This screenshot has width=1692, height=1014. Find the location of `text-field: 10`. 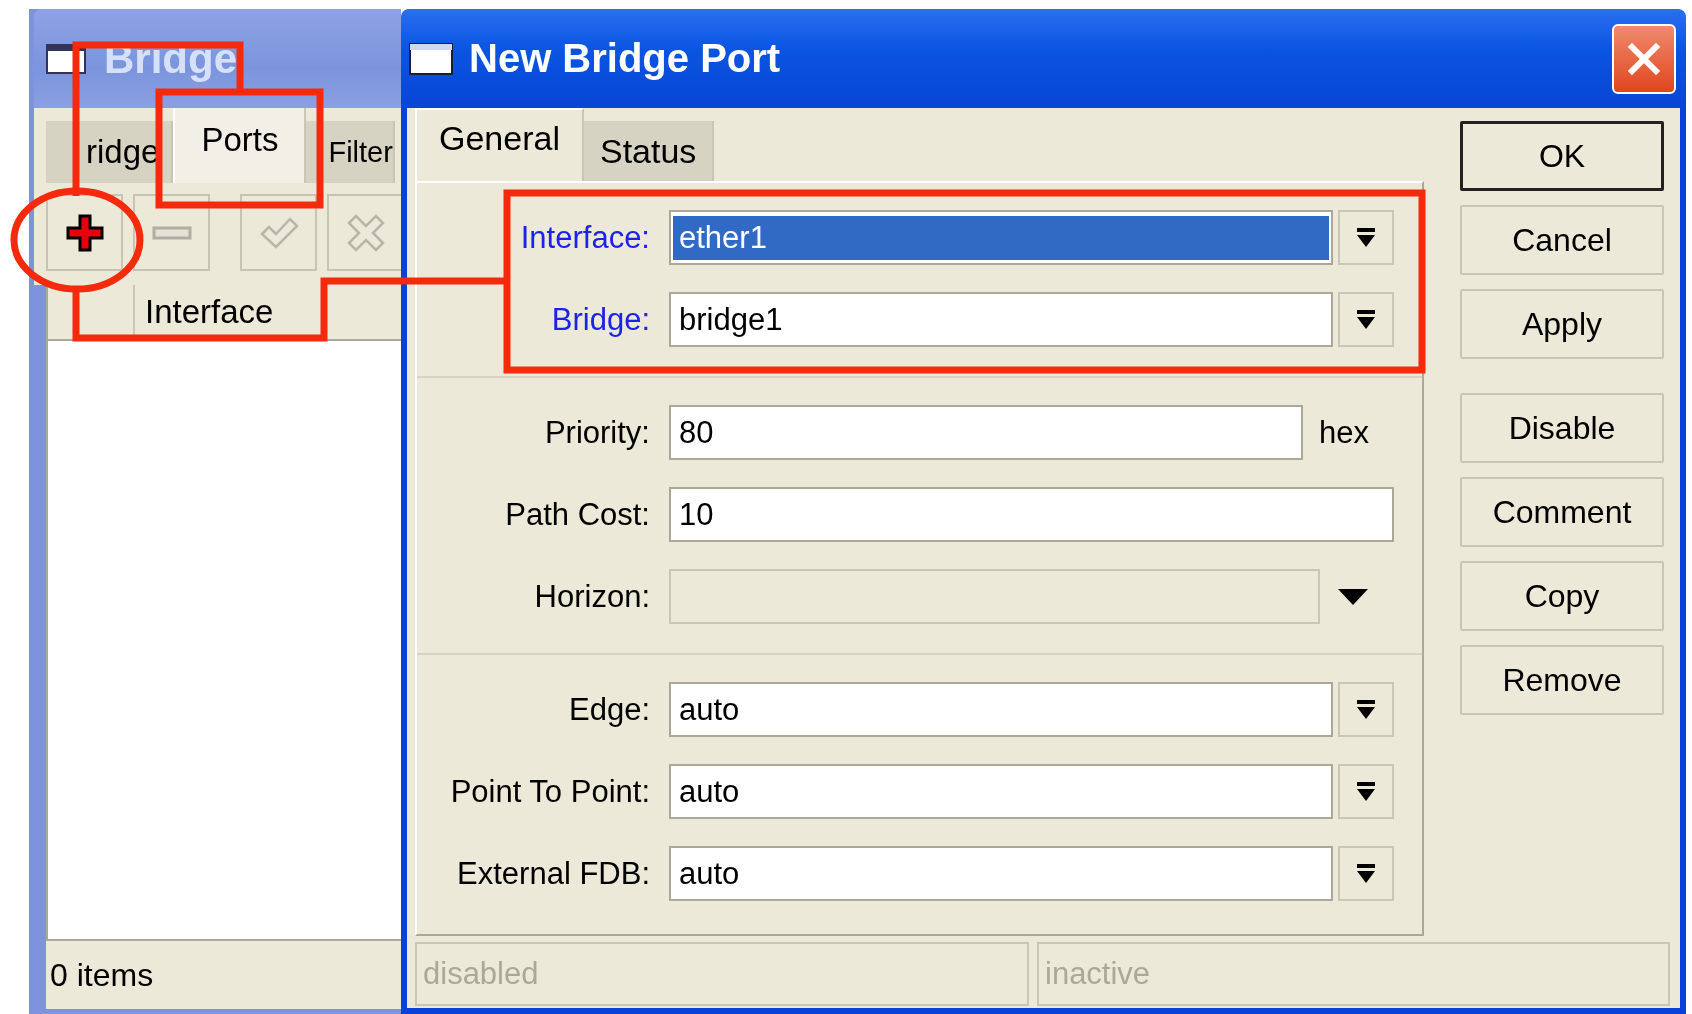

text-field: 10 is located at coordinates (1031, 514).